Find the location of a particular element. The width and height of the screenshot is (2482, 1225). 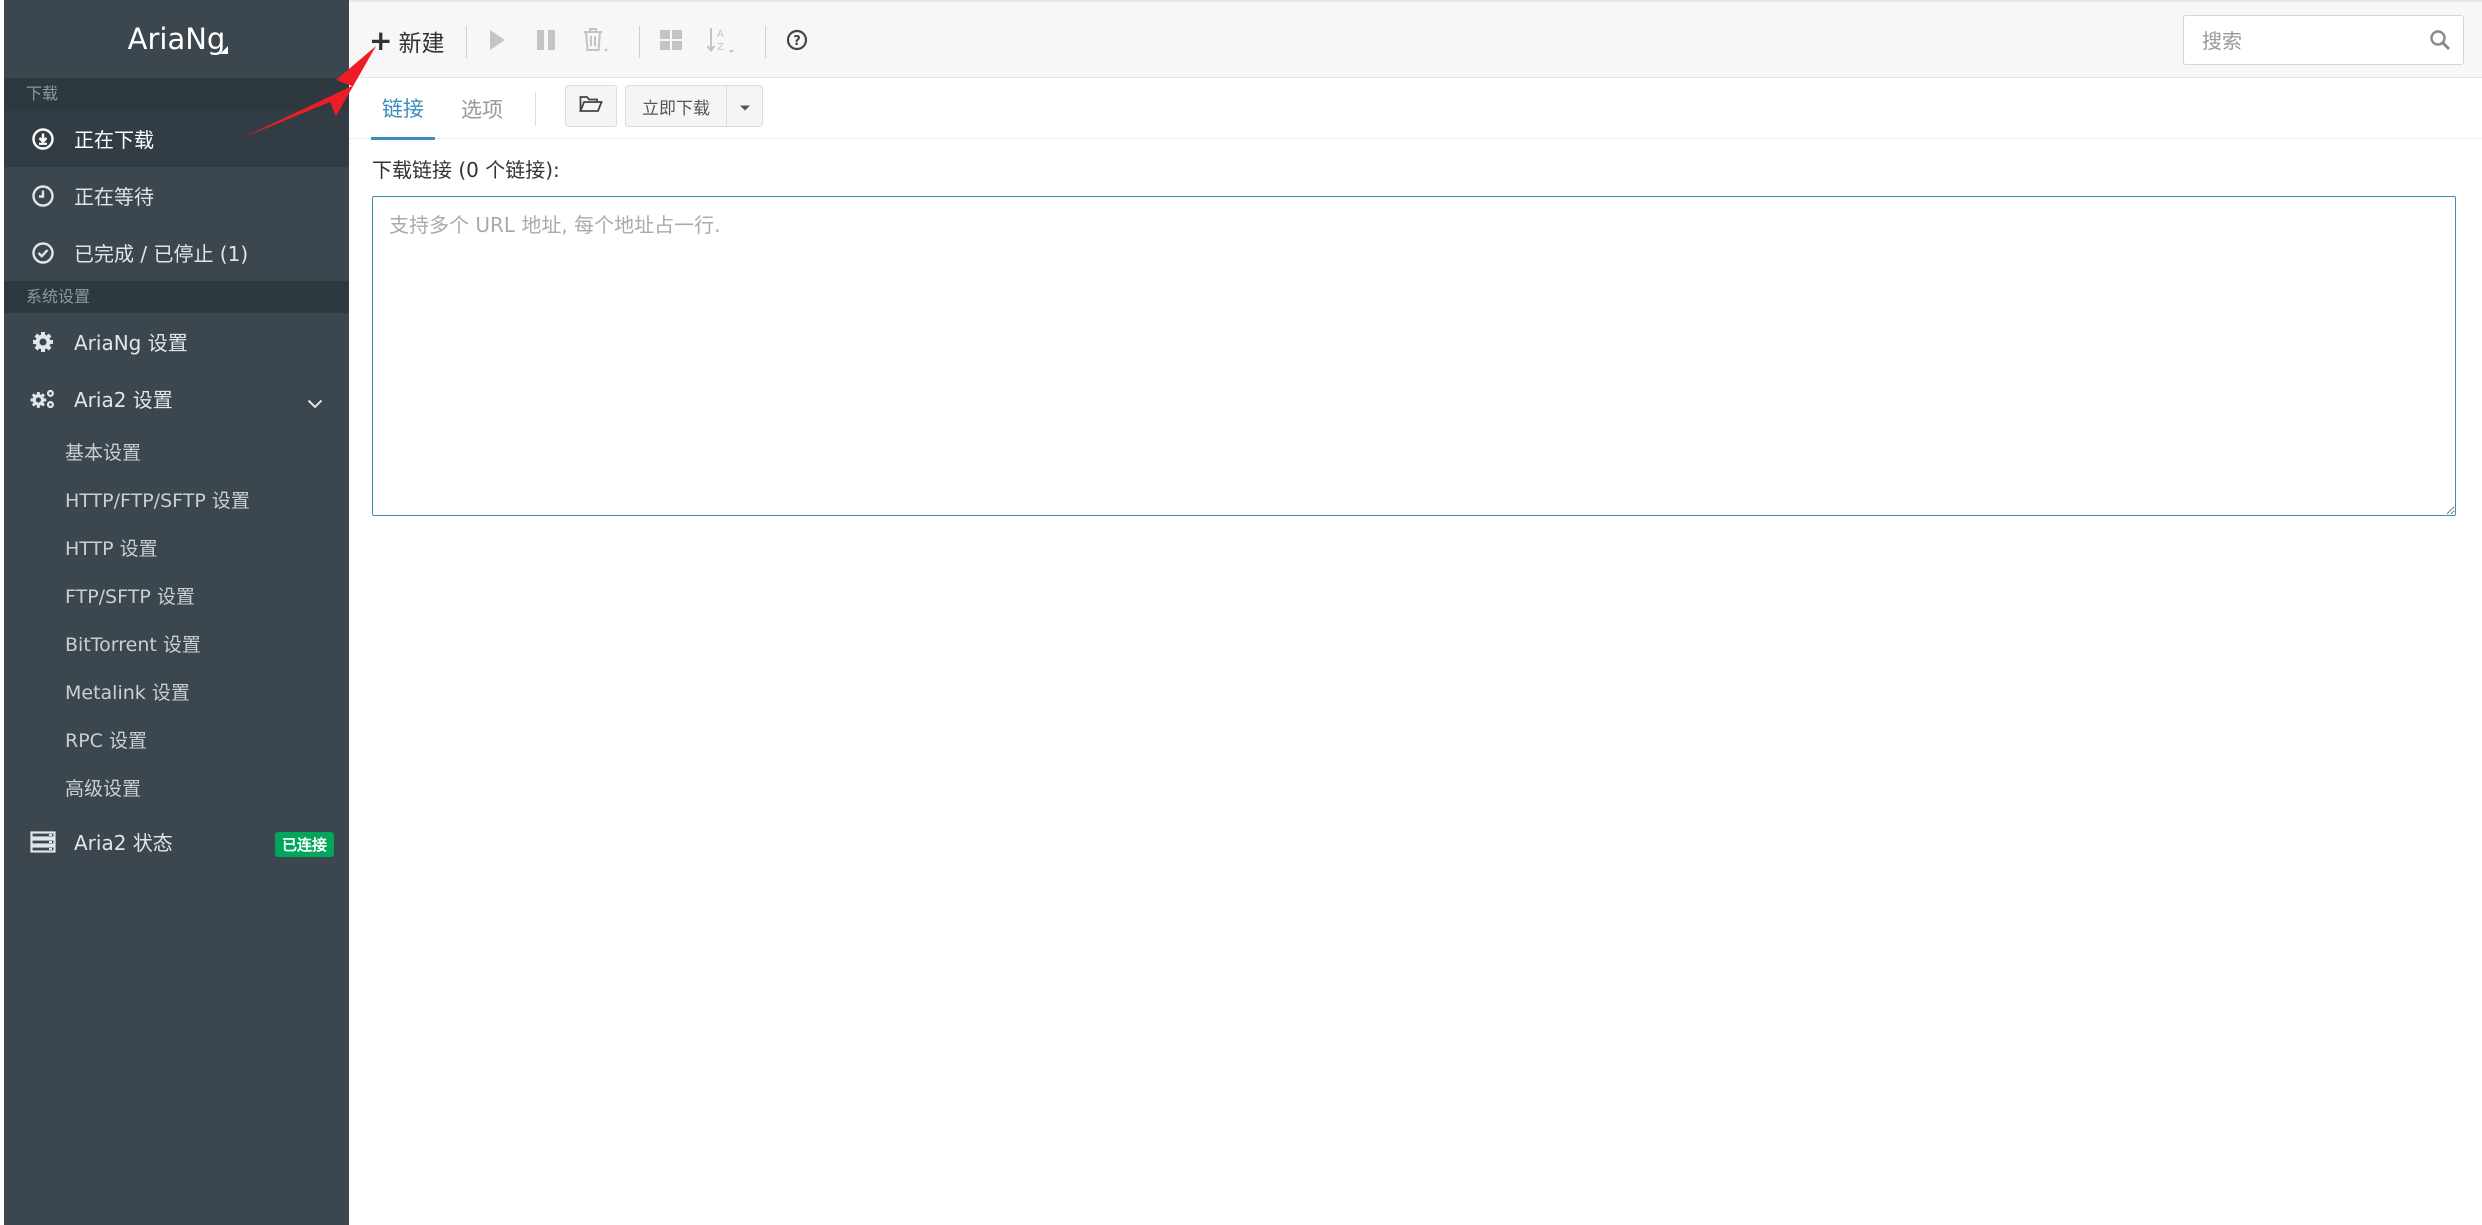

sort-button: AZ is located at coordinates (721, 42).